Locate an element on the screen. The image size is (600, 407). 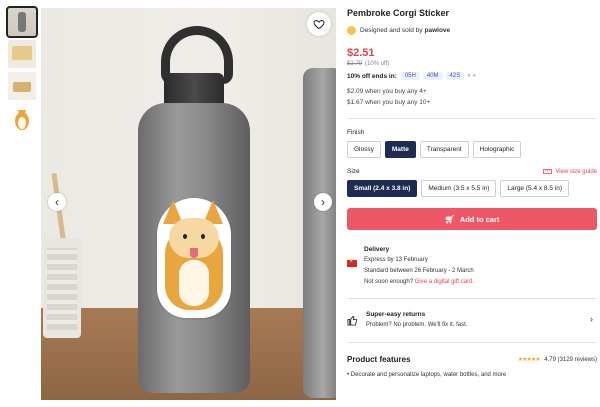
seller-prefix: Designed and sold by is located at coordinates (391, 30).